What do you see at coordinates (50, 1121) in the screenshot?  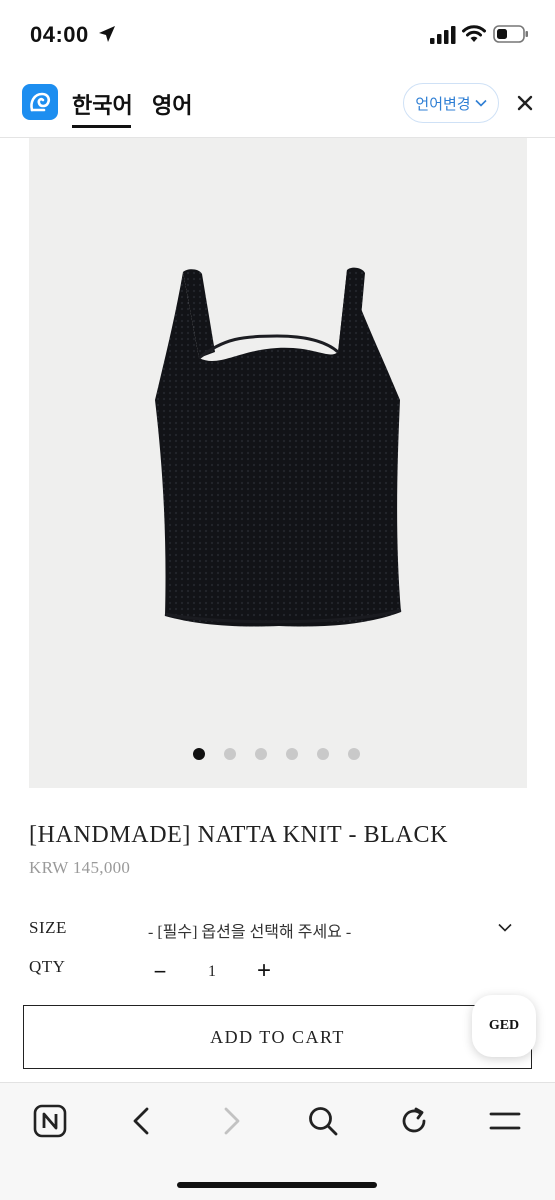 I see `naver-home-icon` at bounding box center [50, 1121].